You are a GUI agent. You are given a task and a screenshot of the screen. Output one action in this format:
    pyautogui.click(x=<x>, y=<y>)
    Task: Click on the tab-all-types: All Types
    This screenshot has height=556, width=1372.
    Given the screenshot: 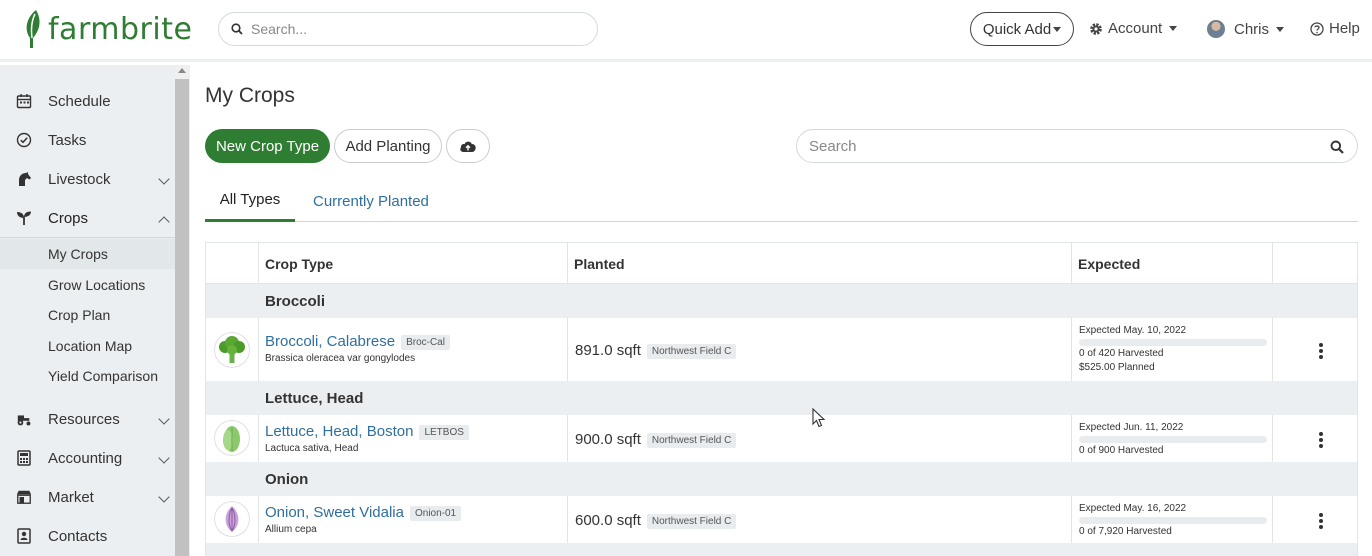 What is the action you would take?
    pyautogui.click(x=250, y=201)
    